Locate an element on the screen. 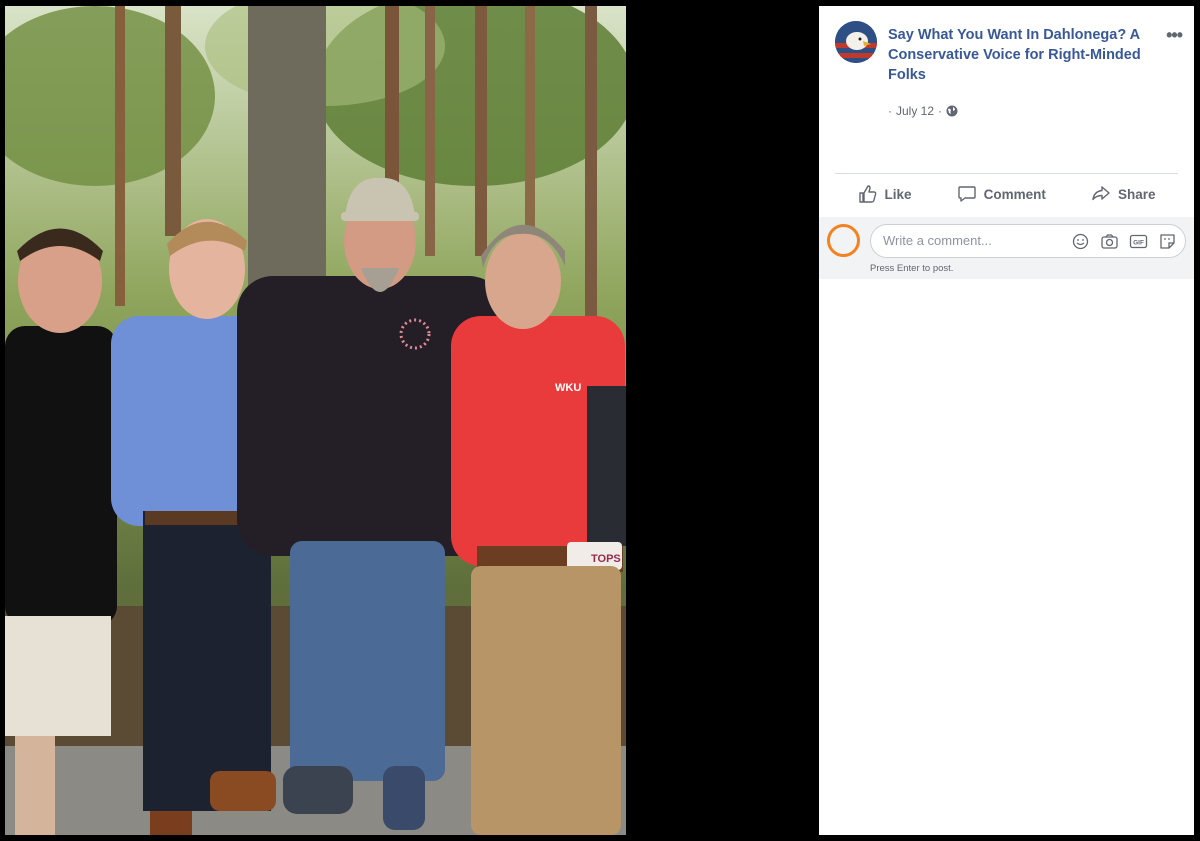 This screenshot has width=1200, height=841. post-actions-bar: Like Comment Share is located at coordinates (1006, 194).